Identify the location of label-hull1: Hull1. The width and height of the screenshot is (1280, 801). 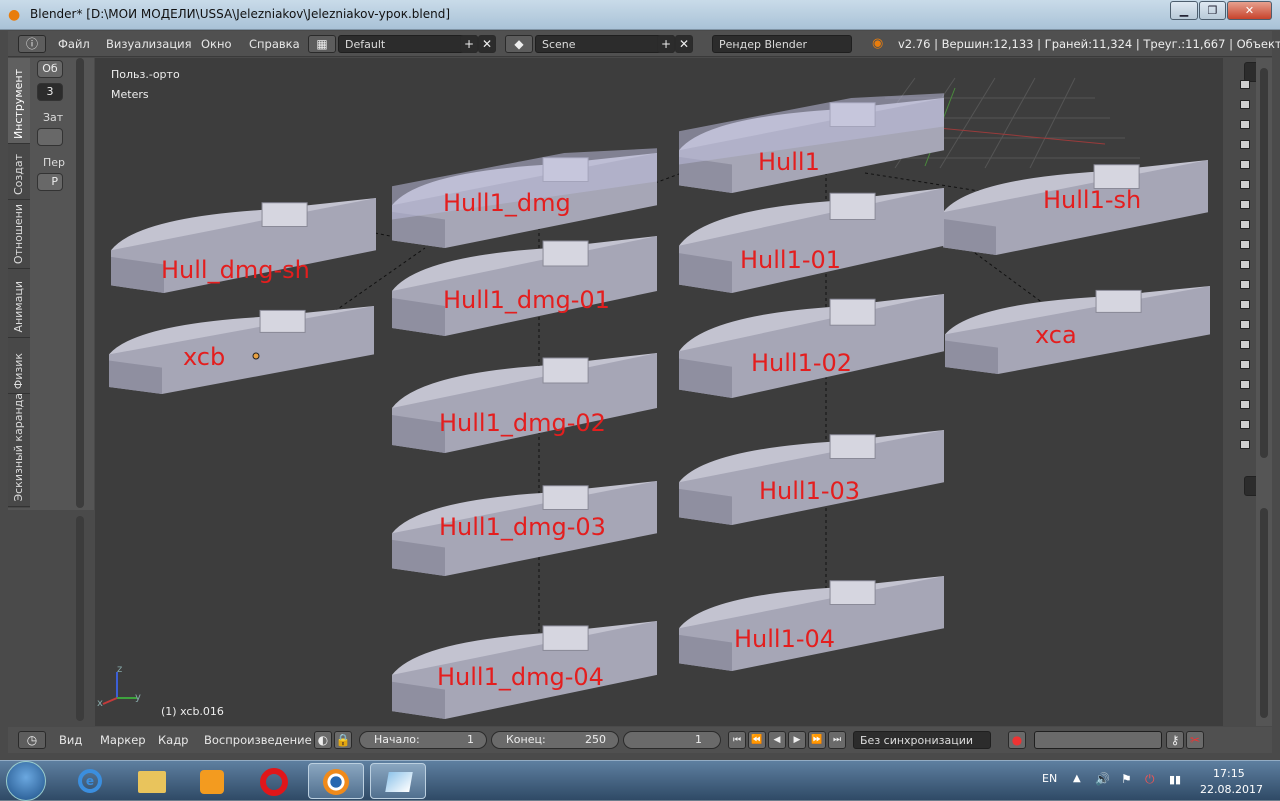
(789, 162).